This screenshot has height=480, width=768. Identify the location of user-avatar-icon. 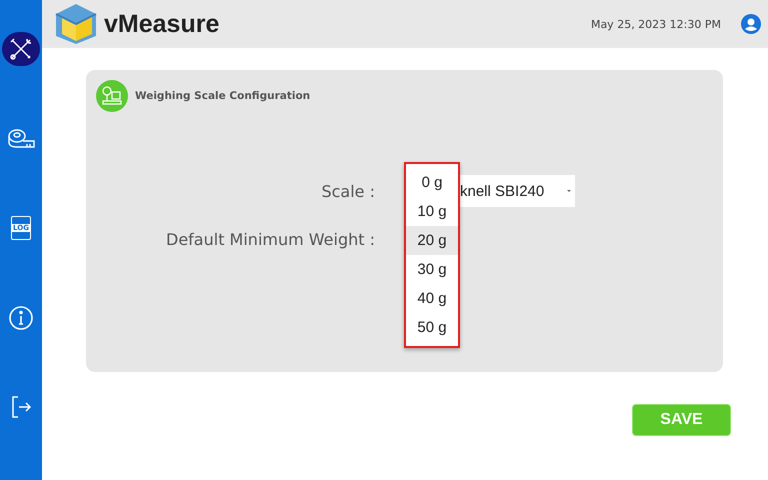
(751, 24).